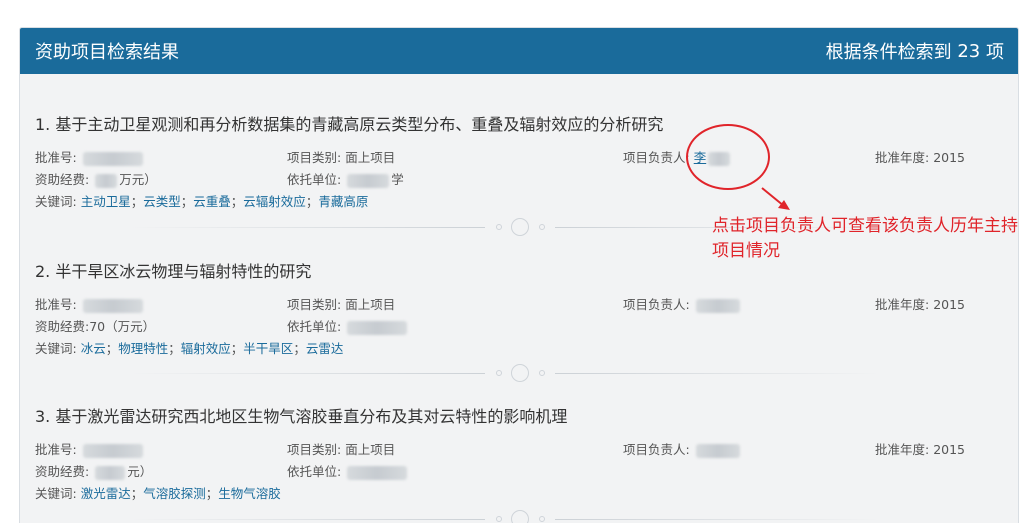  I want to click on results-count-prefix: 根据条件检索到, so click(888, 52).